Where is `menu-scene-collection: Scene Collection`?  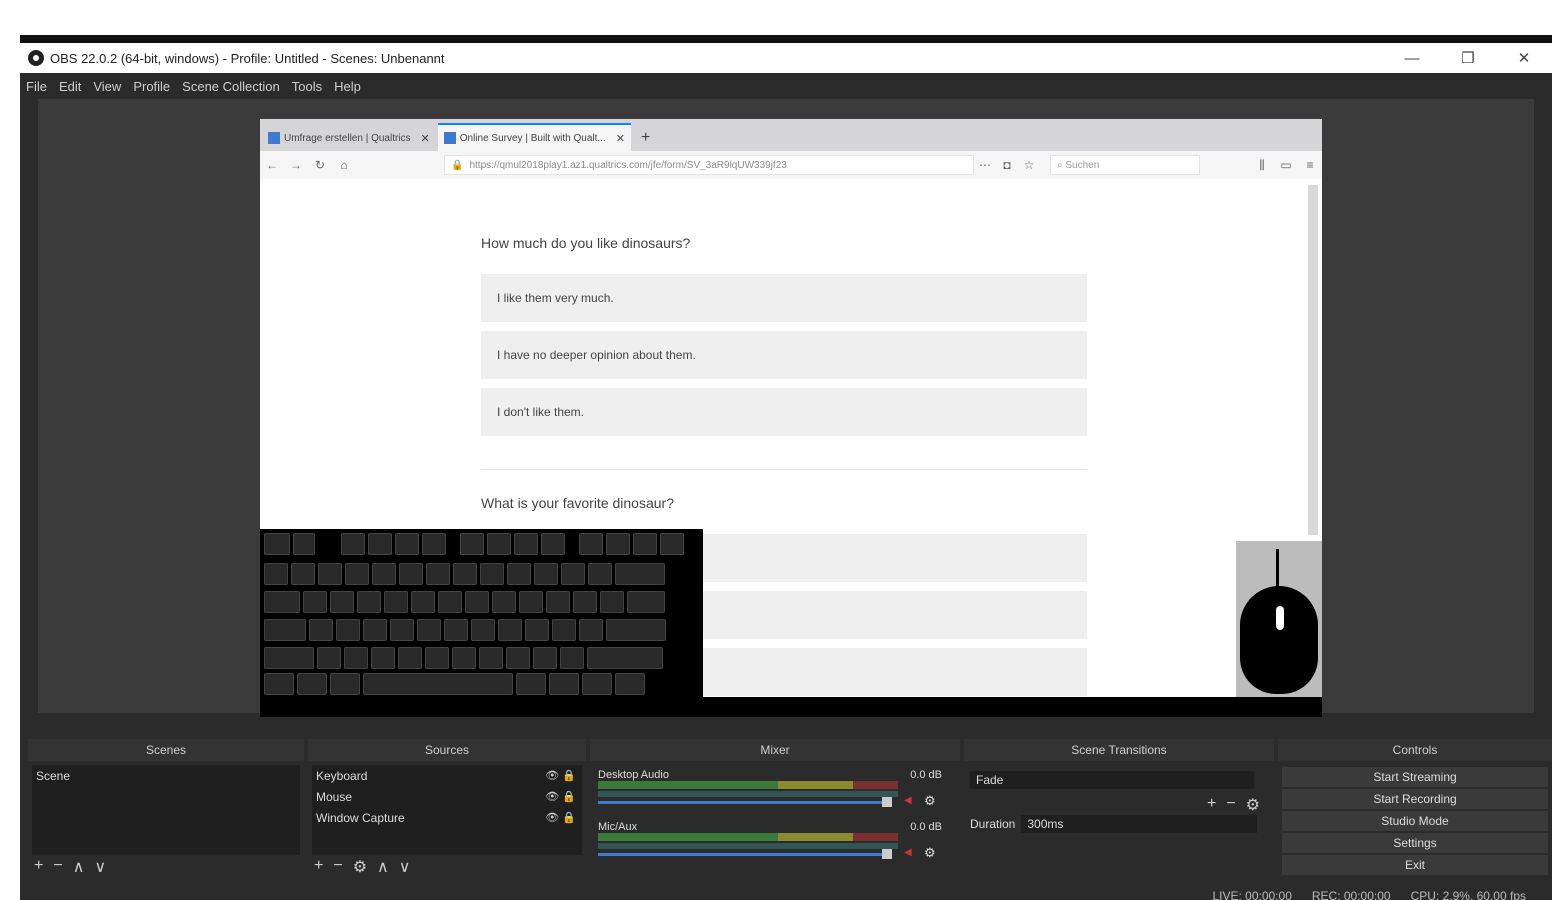 menu-scene-collection: Scene Collection is located at coordinates (231, 86).